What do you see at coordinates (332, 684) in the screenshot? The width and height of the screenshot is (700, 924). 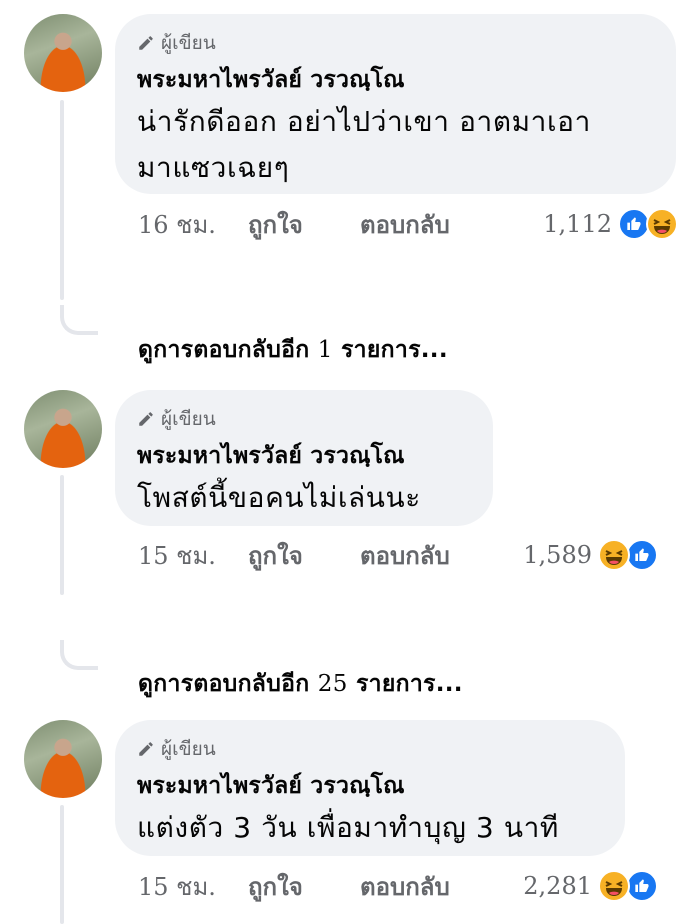 I see `more-replies-count: 25` at bounding box center [332, 684].